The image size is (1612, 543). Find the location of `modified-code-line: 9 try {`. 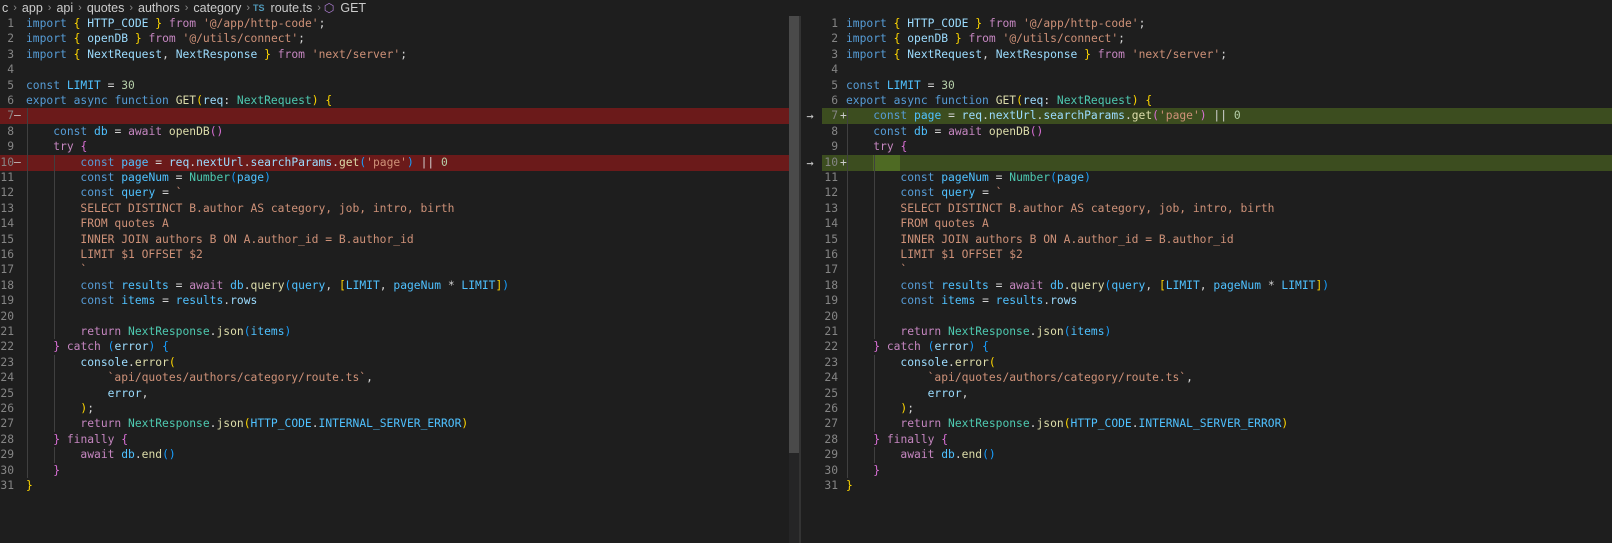

modified-code-line: 9 try { is located at coordinates (1217, 147).